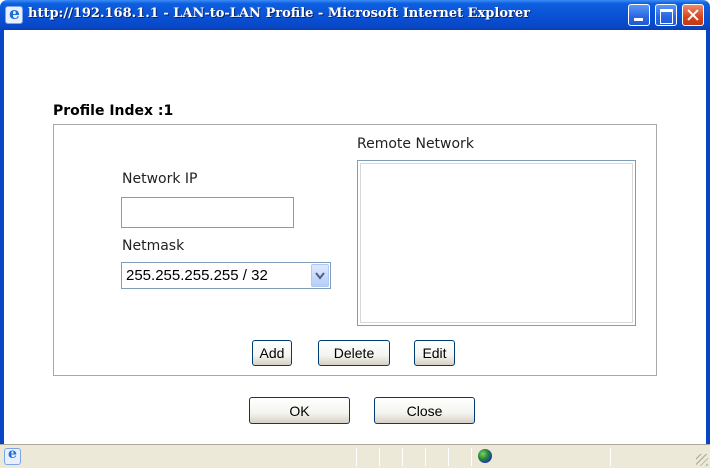 The height and width of the screenshot is (468, 710). I want to click on status-bar, so click(355, 456).